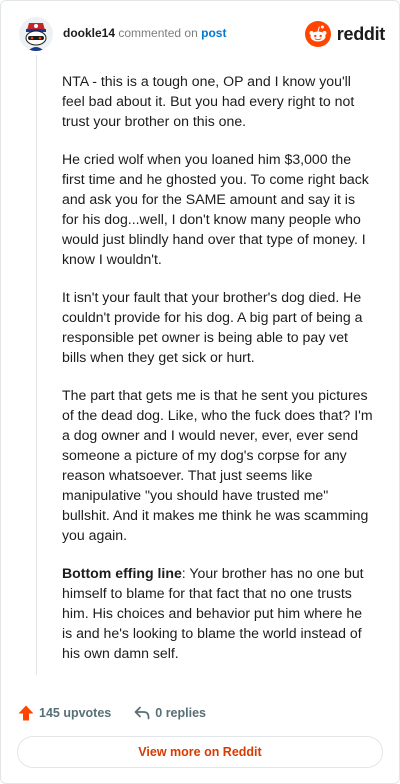 This screenshot has height=784, width=400. Describe the element at coordinates (122, 573) in the screenshot. I see `bold-lead: Bottom effing line` at that location.